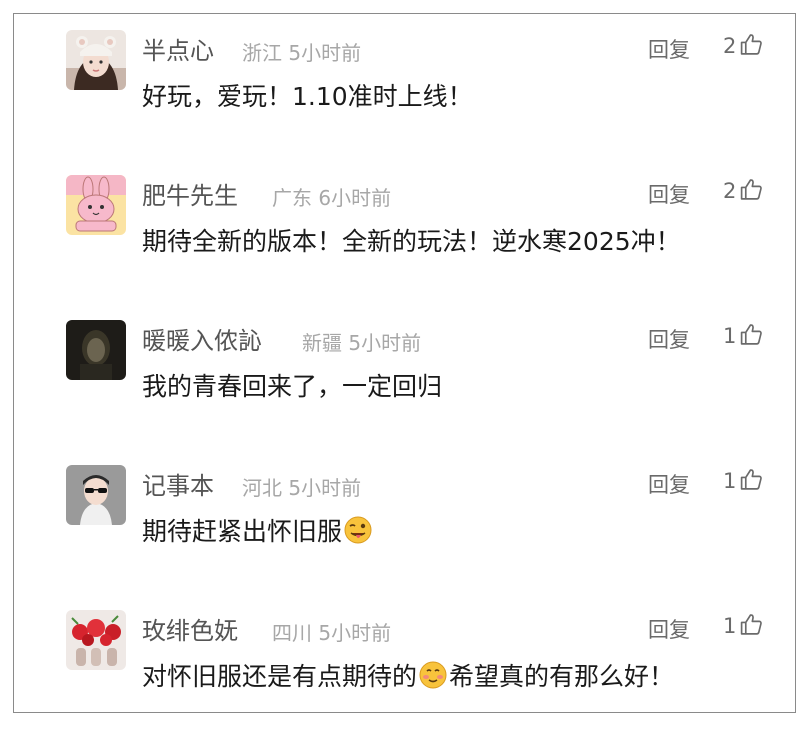  I want to click on timestamp: 6小时前, so click(355, 198).